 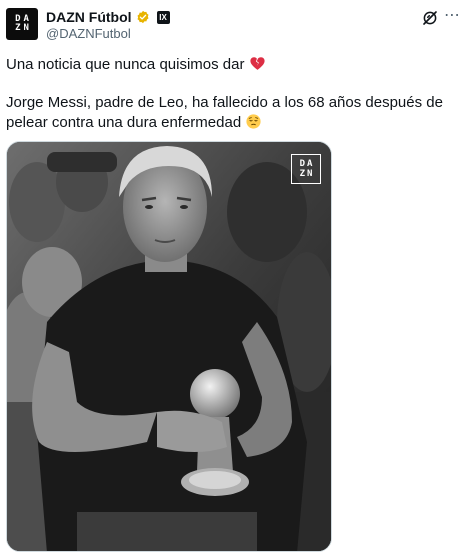 I want to click on tweet-text-1: Una noticia que nunca quisimos dar, so click(x=125, y=64).